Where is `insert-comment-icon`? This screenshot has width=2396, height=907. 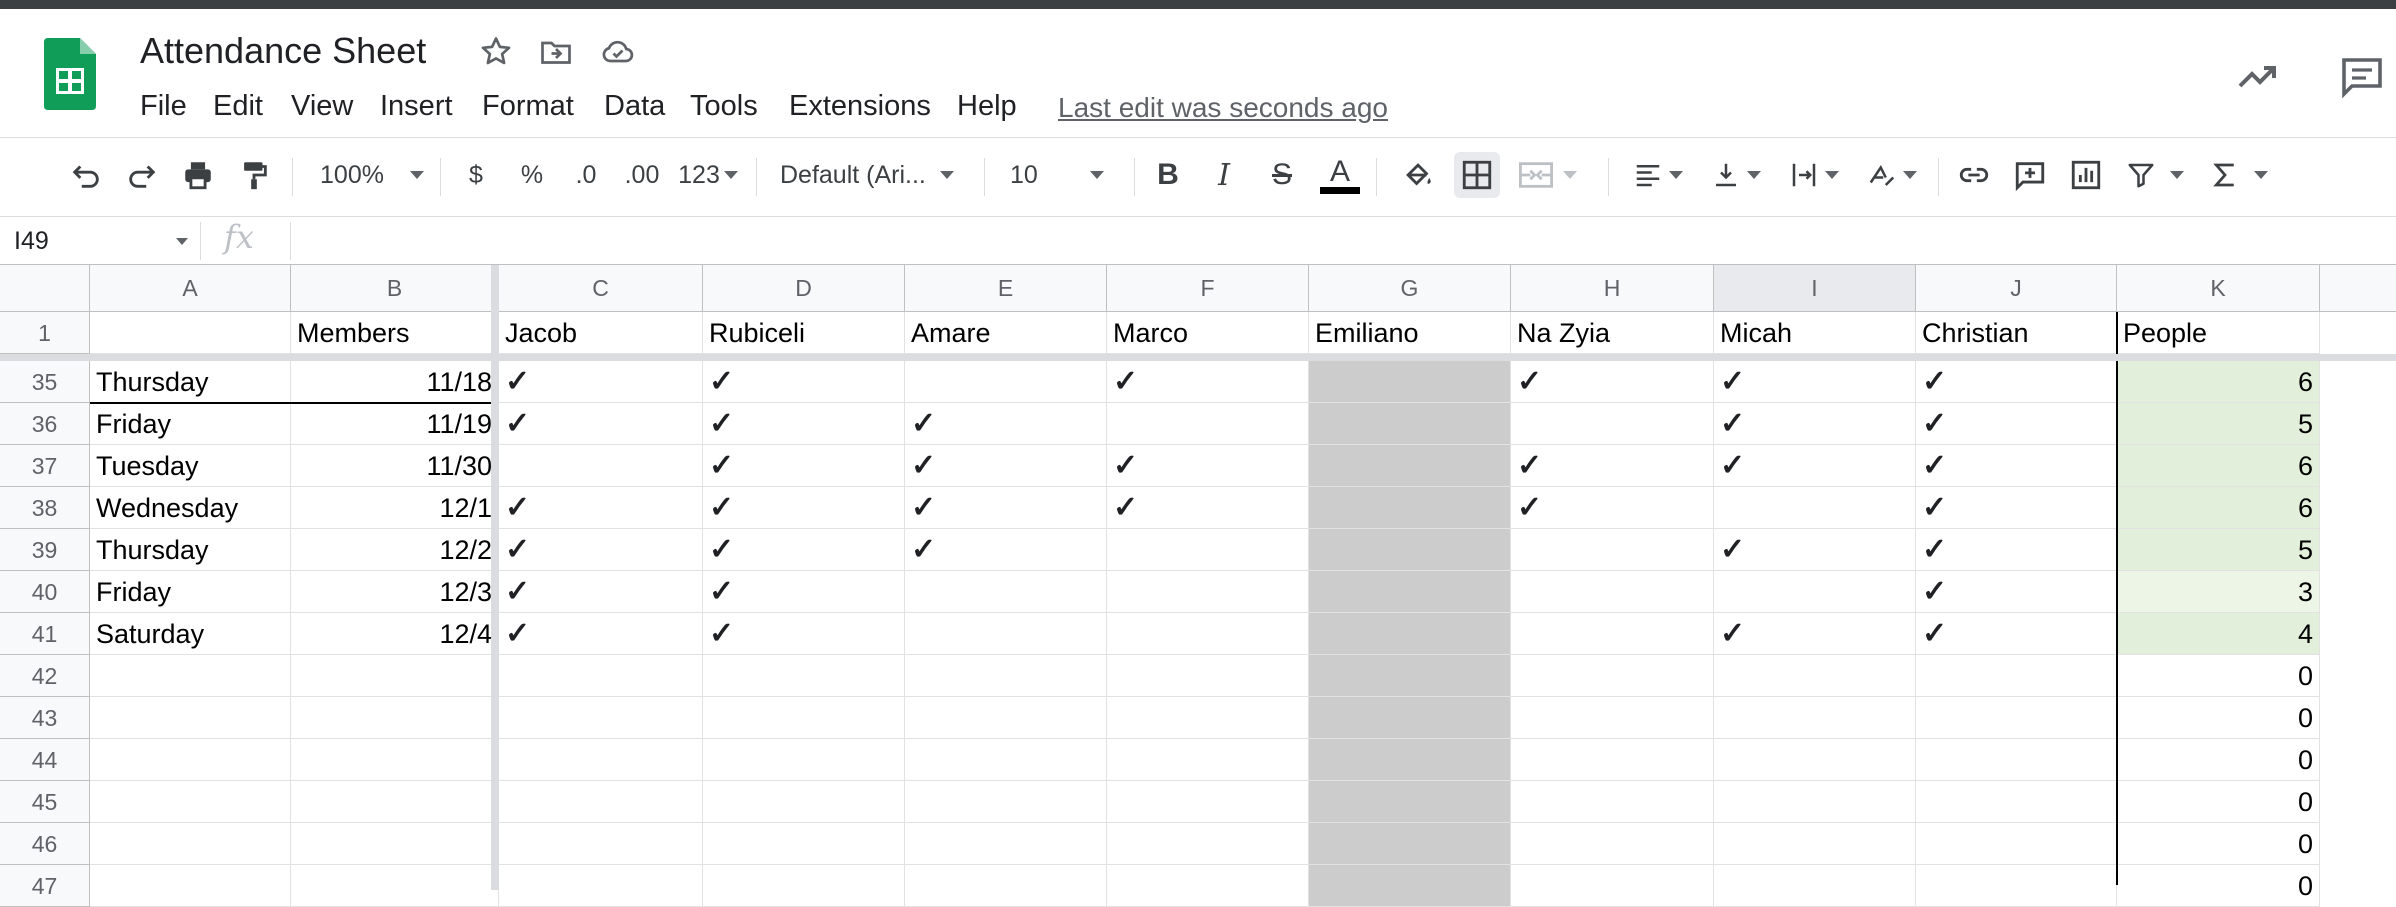
insert-comment-icon is located at coordinates (2030, 175).